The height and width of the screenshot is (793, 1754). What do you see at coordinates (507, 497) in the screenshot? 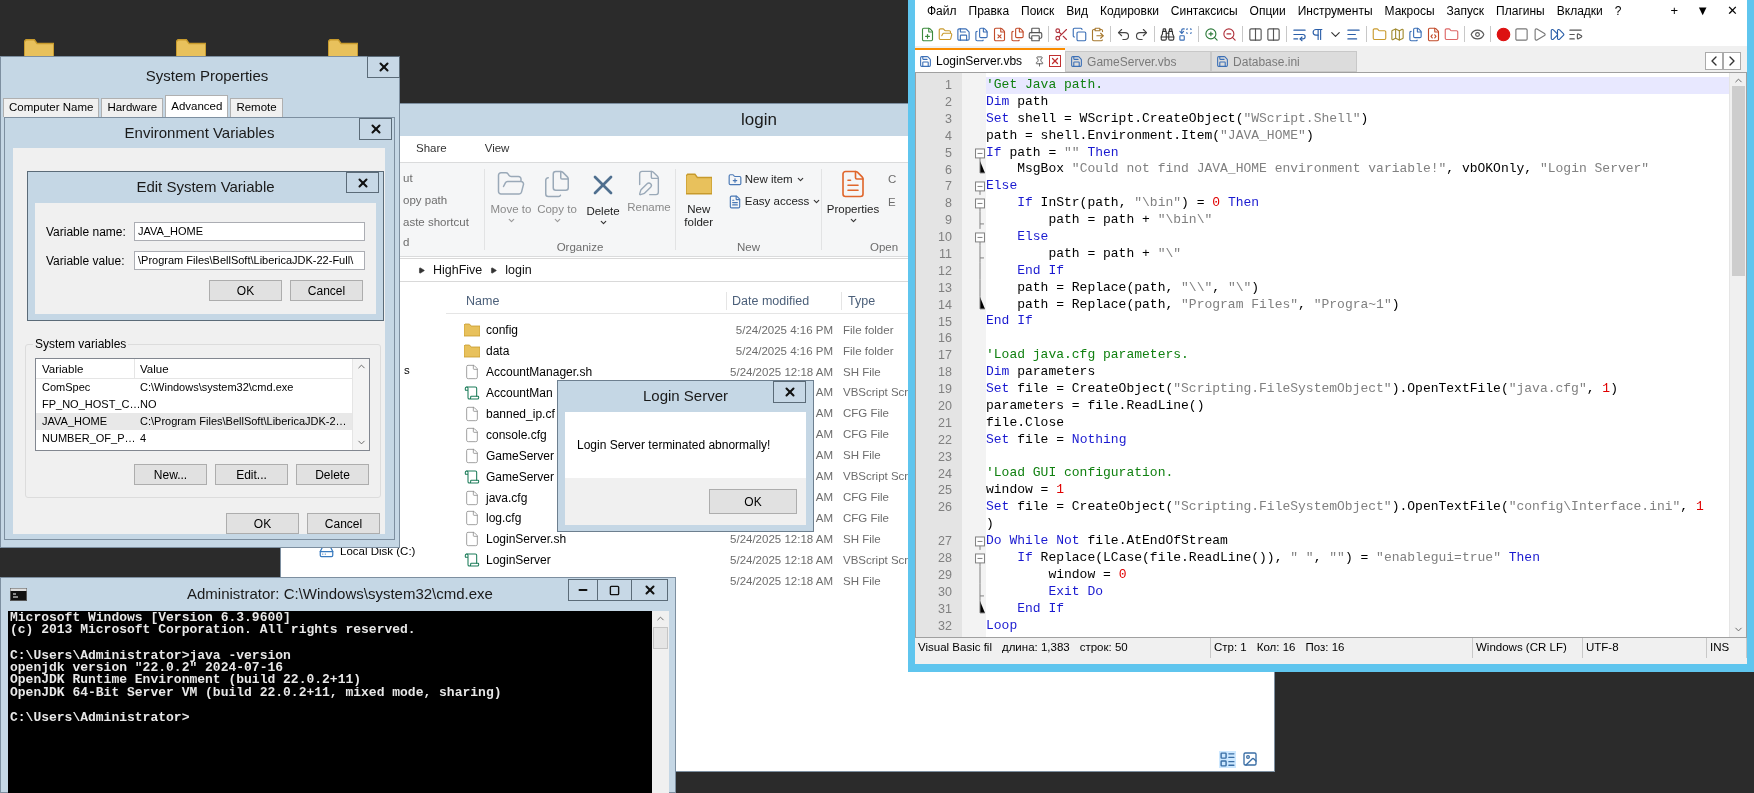
I see `file-name: java.cfg` at bounding box center [507, 497].